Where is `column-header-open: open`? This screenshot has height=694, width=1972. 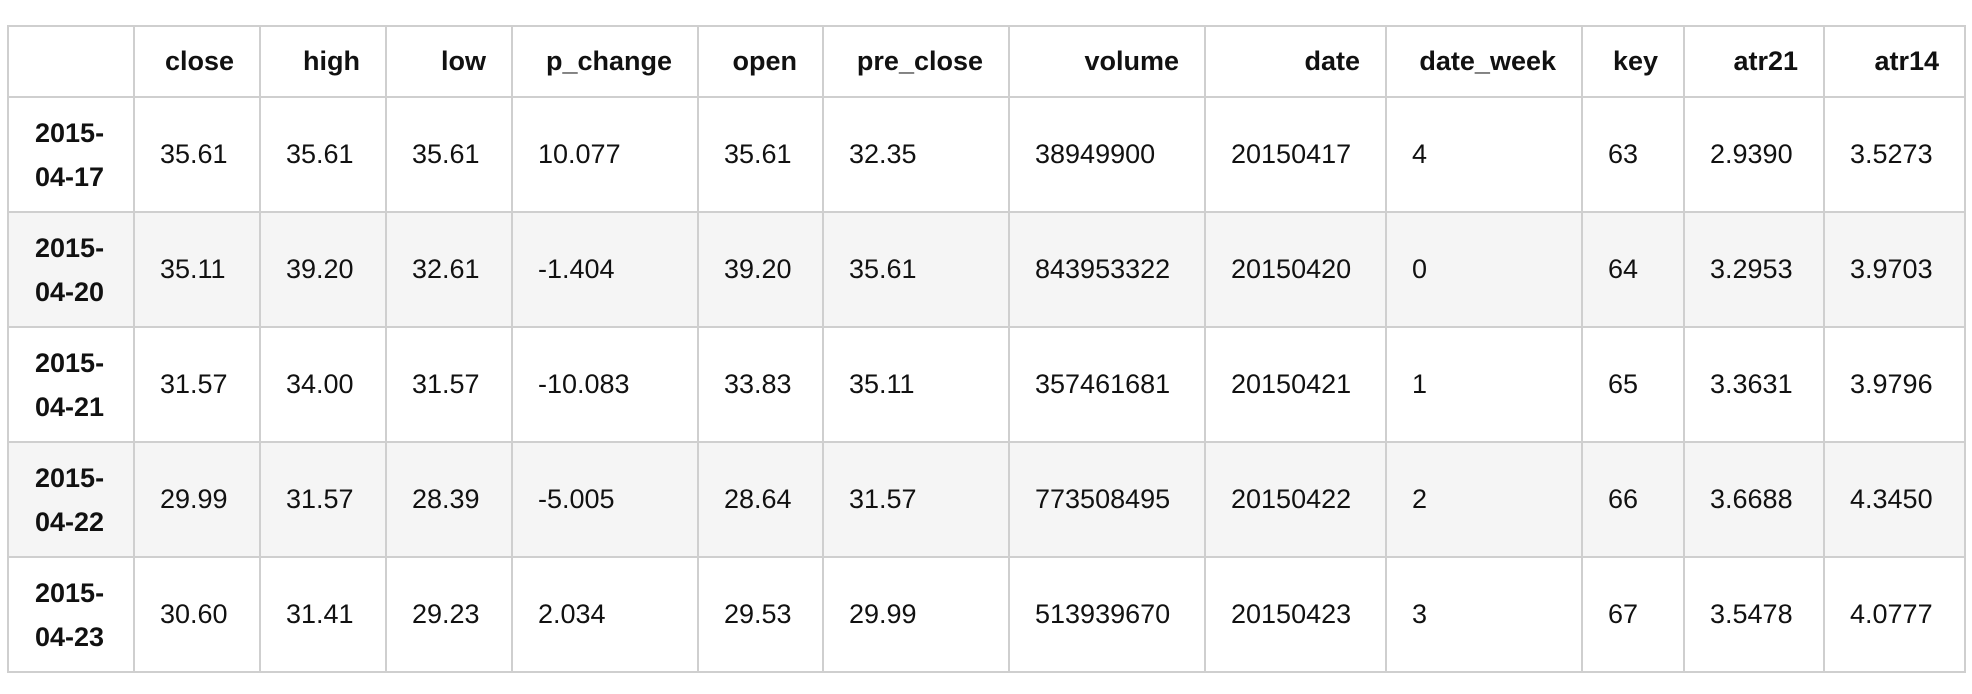 column-header-open: open is located at coordinates (760, 61).